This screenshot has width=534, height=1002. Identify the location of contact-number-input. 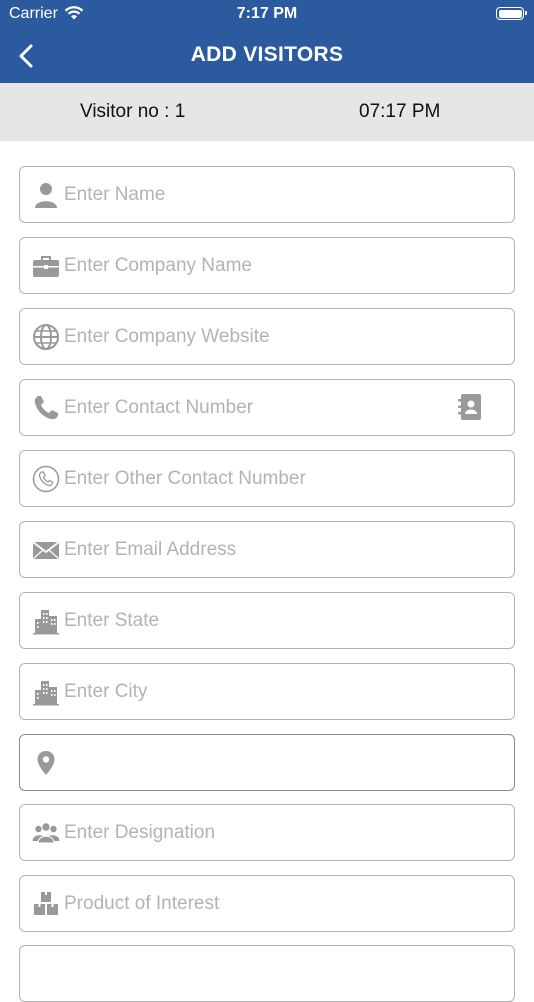
(249, 407).